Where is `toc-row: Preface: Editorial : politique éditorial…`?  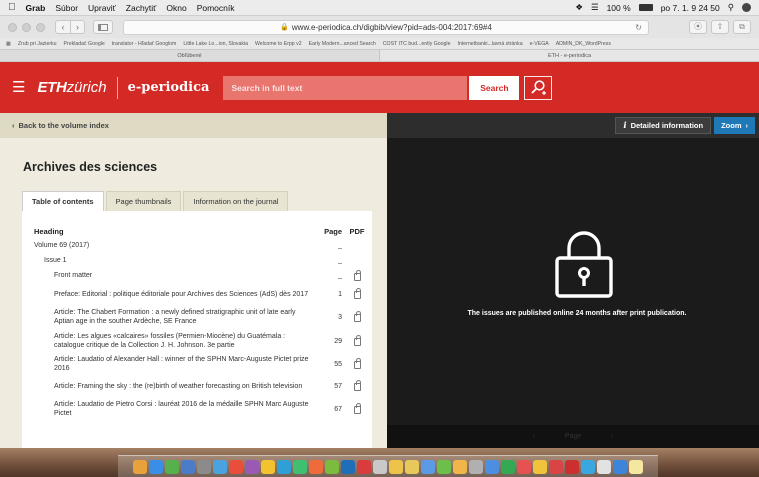 toc-row: Preface: Editorial : politique éditorial… is located at coordinates (197, 294).